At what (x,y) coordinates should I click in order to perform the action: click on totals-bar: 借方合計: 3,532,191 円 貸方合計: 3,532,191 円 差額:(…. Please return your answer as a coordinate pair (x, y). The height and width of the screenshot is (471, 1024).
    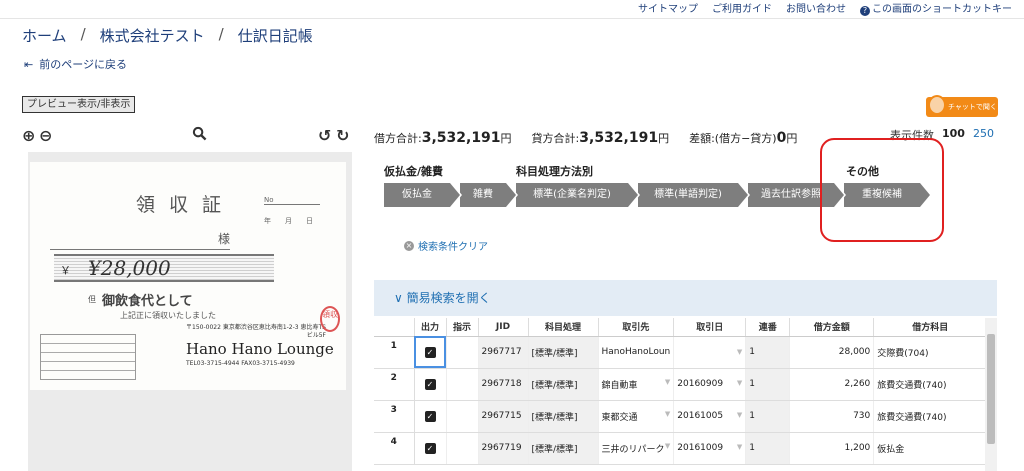
    Looking at the image, I should click on (585, 138).